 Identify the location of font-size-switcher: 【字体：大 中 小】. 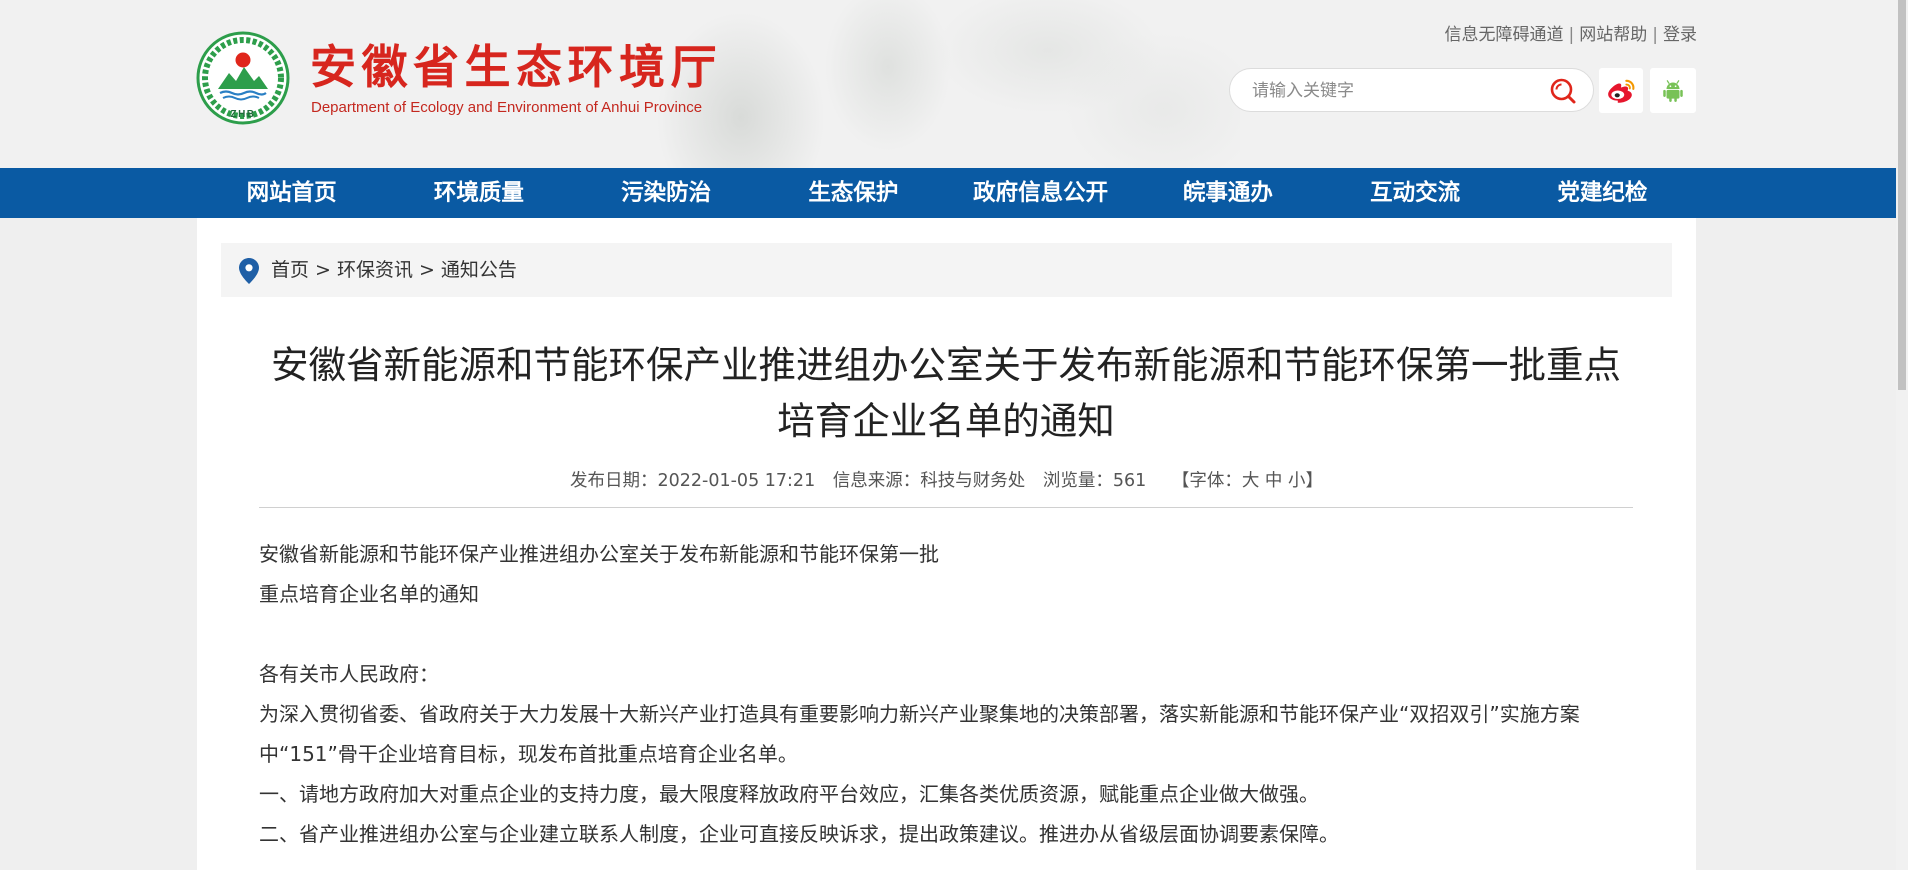
(1247, 481).